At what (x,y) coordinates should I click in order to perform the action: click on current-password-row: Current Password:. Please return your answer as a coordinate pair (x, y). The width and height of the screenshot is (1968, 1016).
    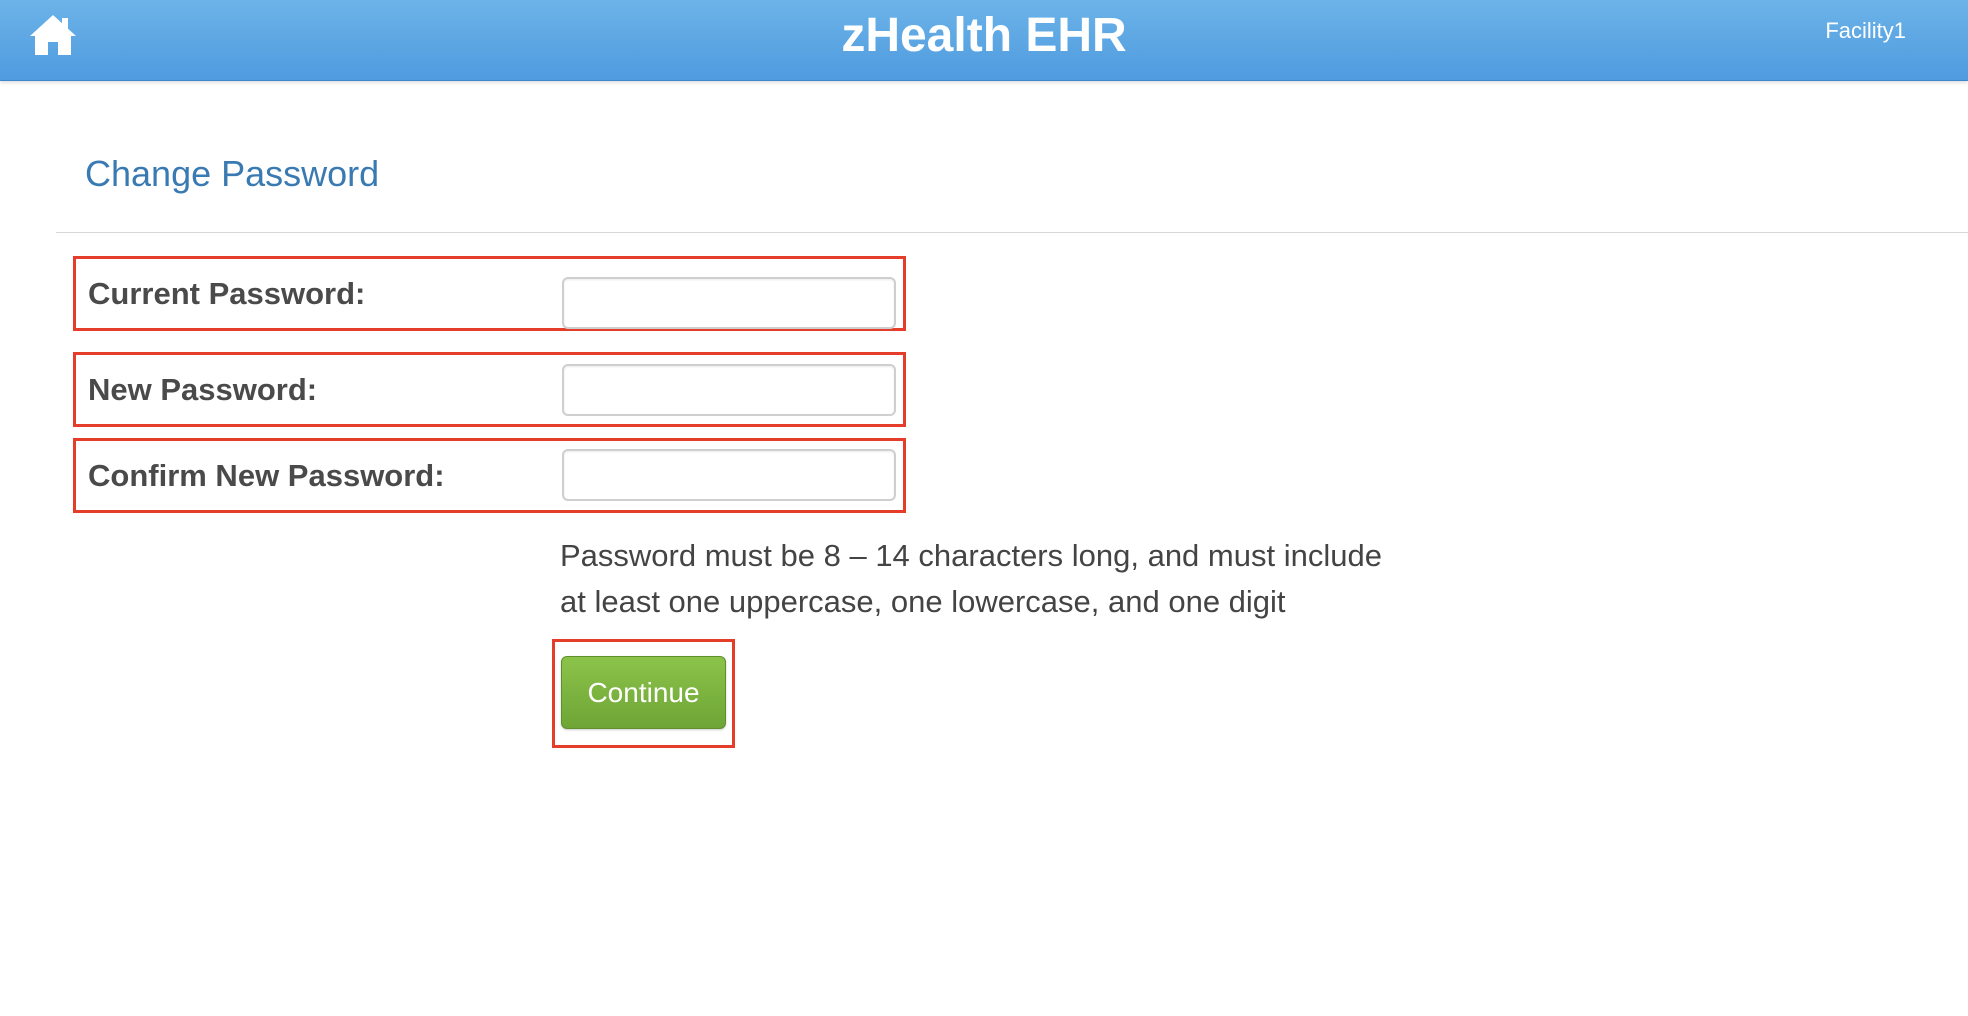
    Looking at the image, I should click on (489, 293).